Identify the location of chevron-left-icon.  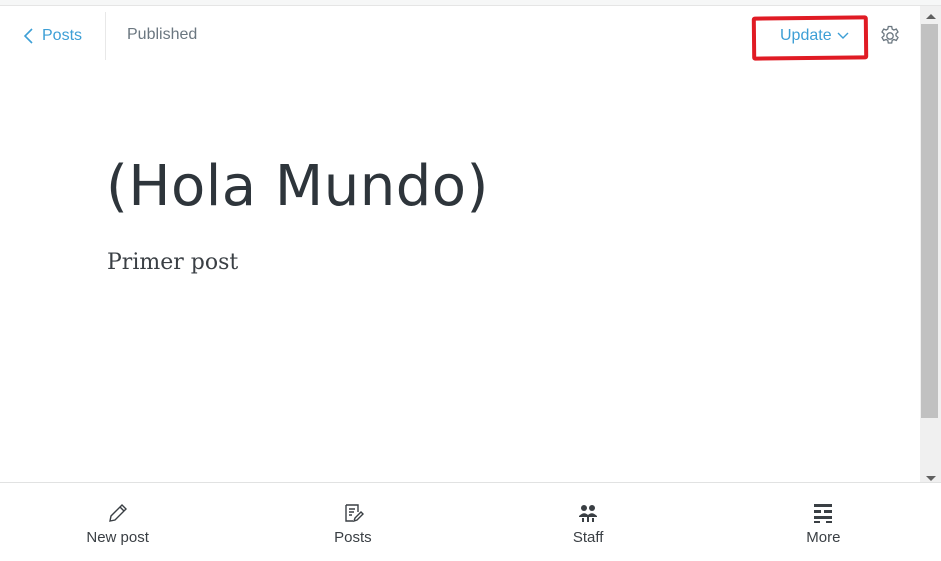
(28, 36).